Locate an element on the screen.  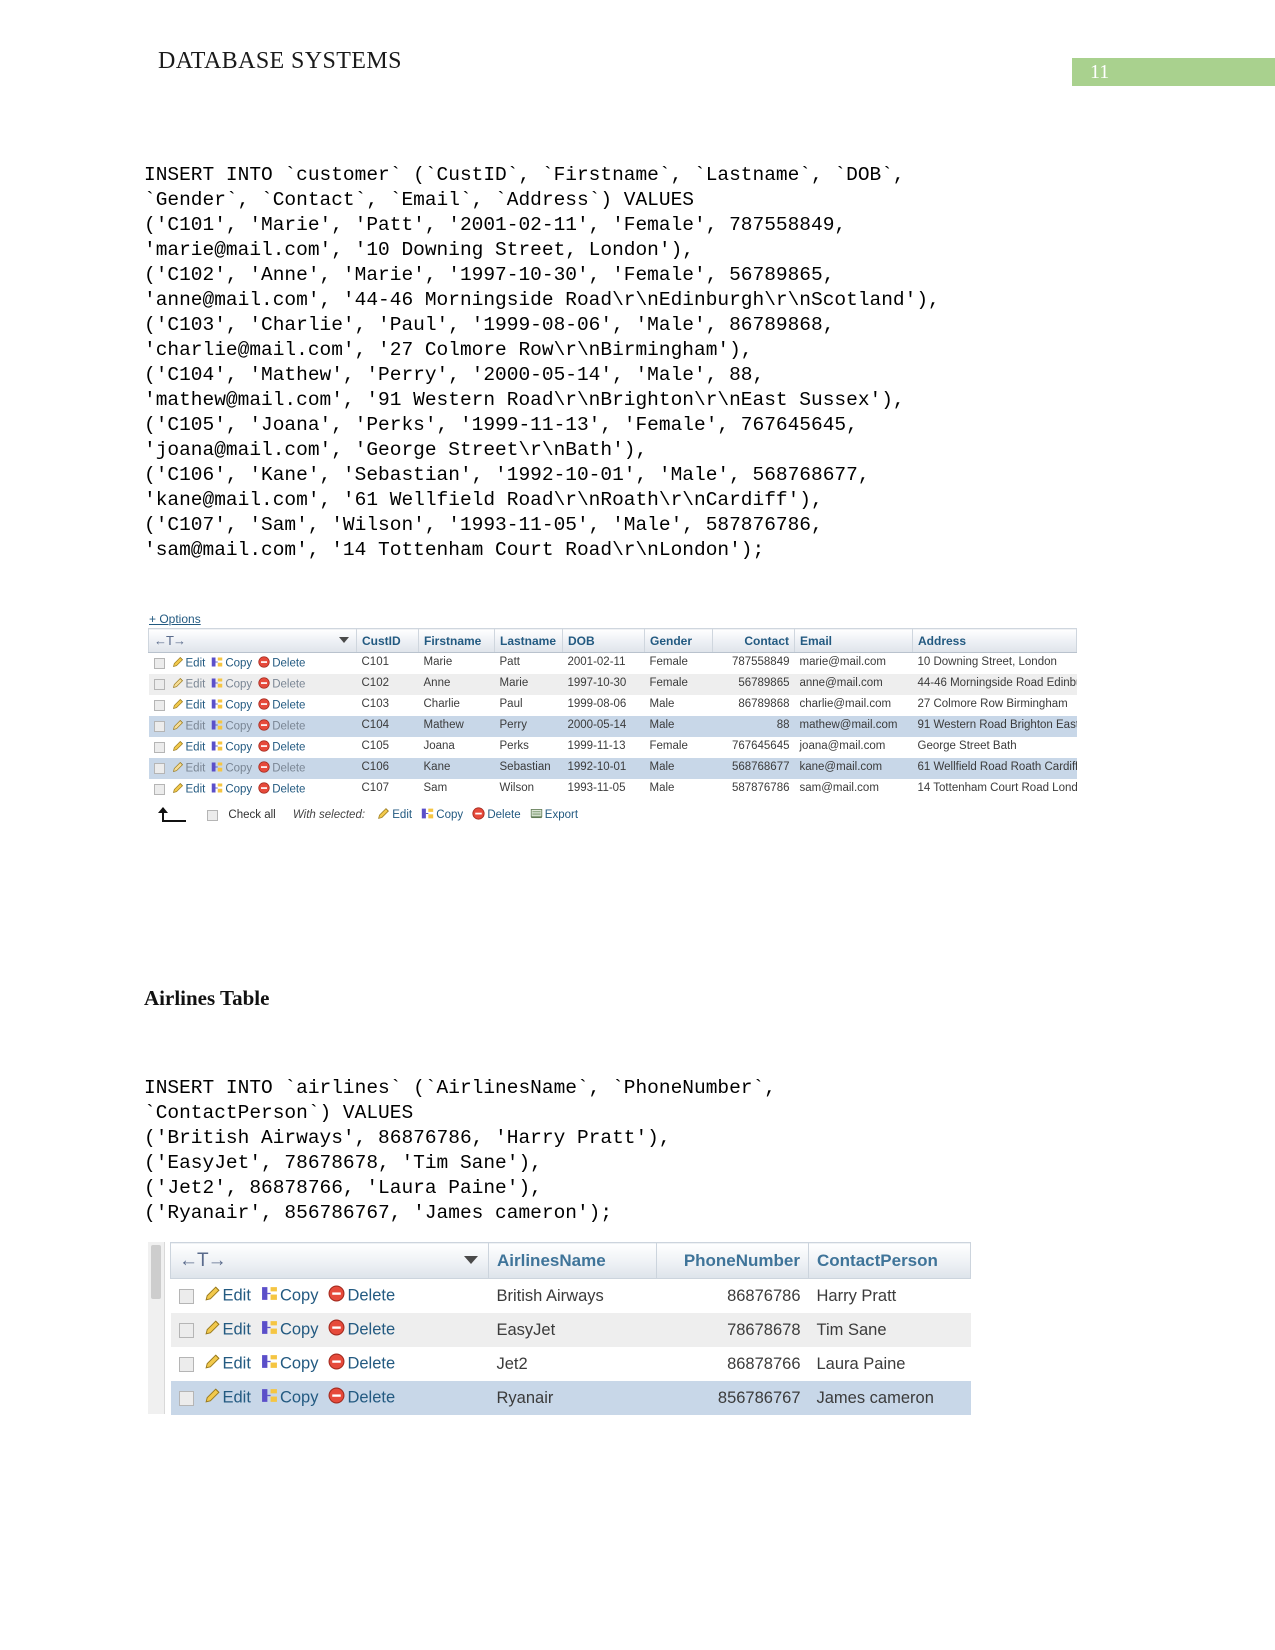
footer-delete-label: Delete is located at coordinates (503, 815).